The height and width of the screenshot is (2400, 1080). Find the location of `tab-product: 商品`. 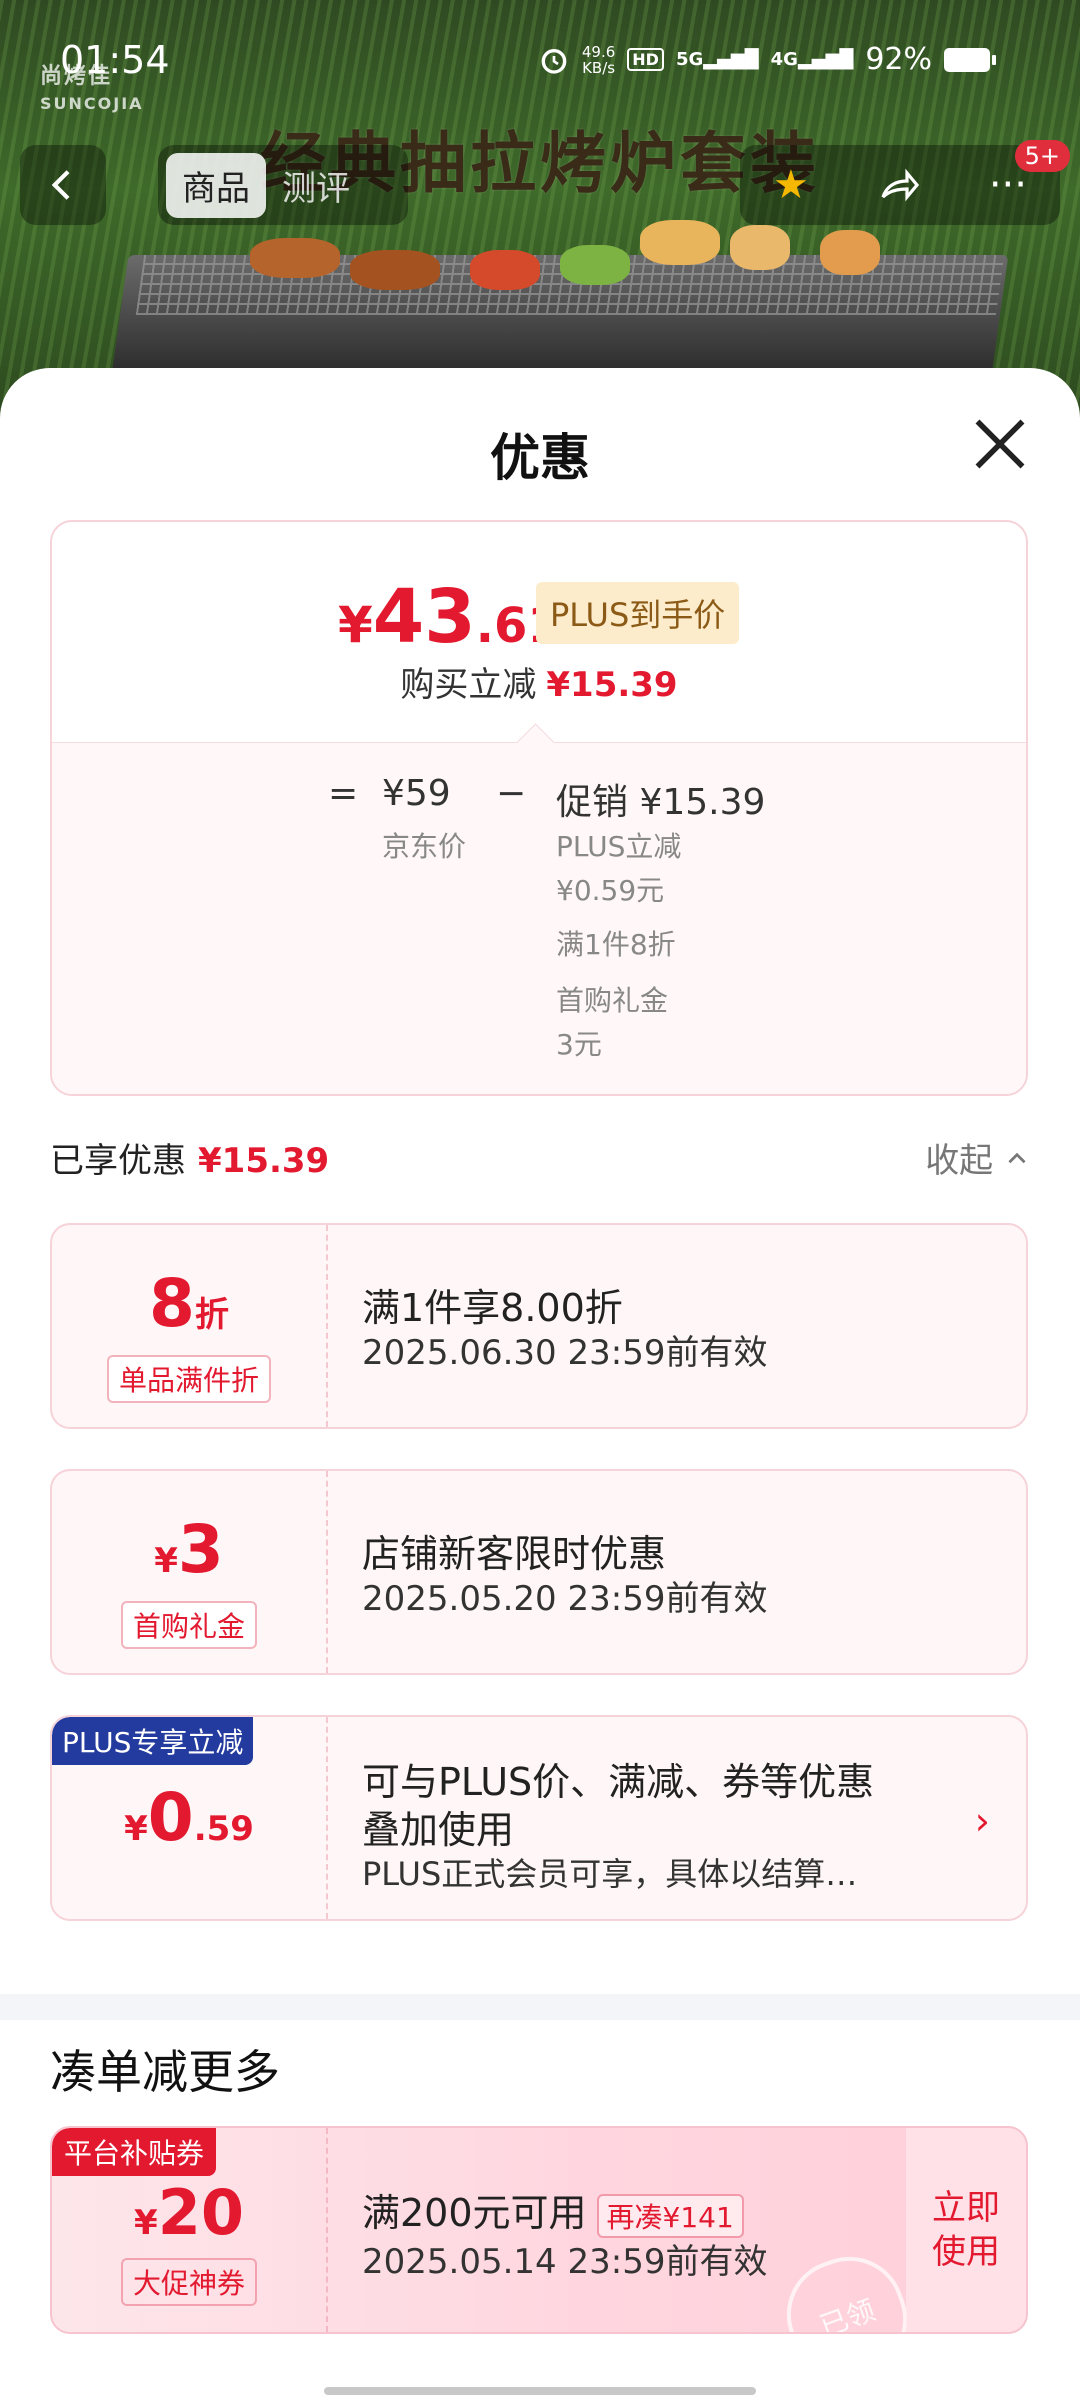

tab-product: 商品 is located at coordinates (216, 185).